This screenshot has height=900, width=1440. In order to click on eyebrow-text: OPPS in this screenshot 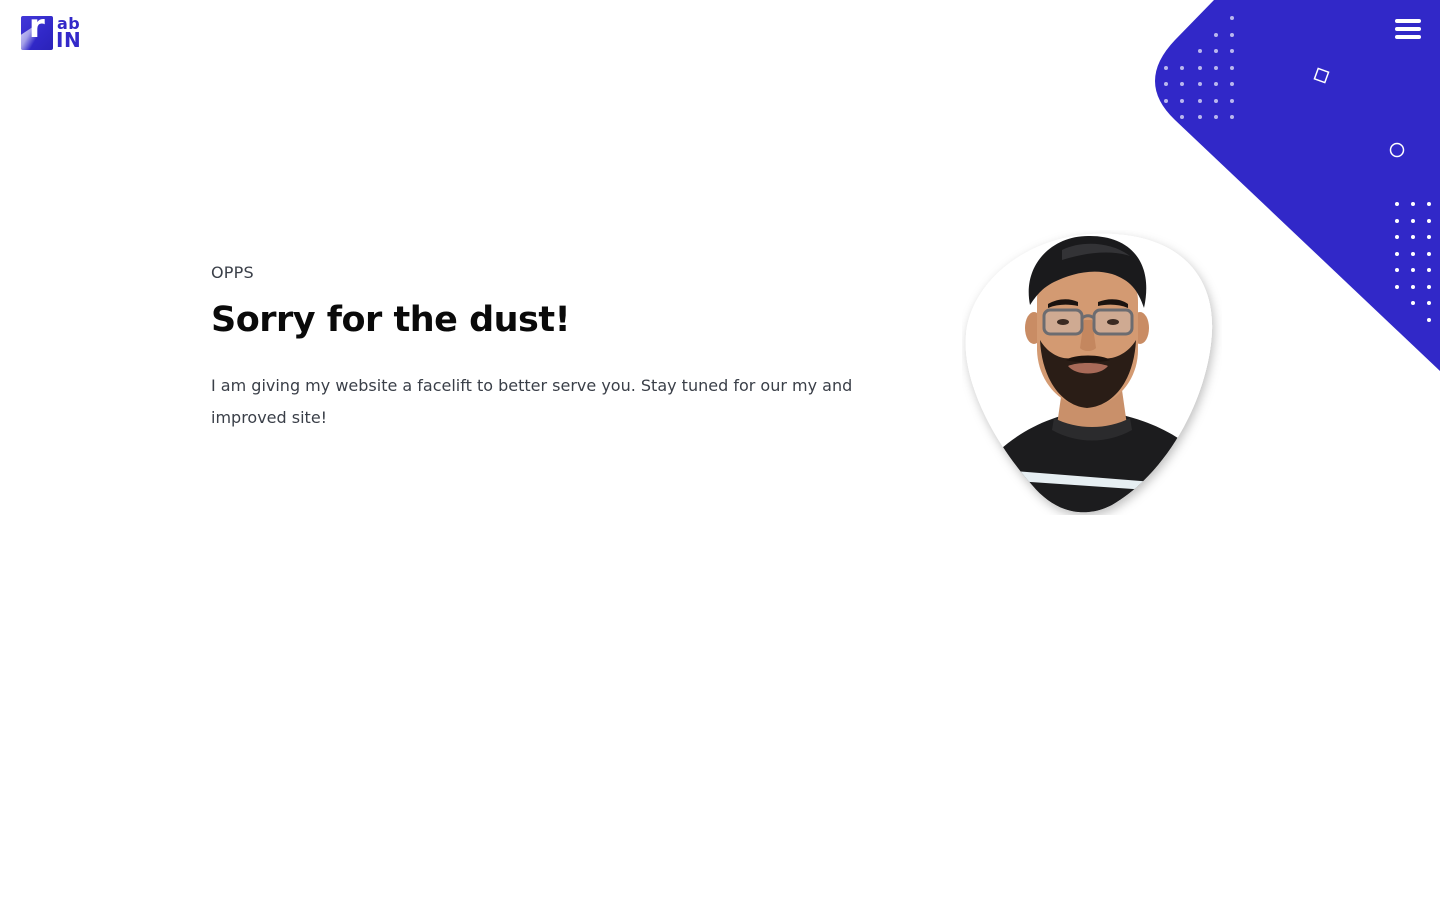, I will do `click(232, 272)`.